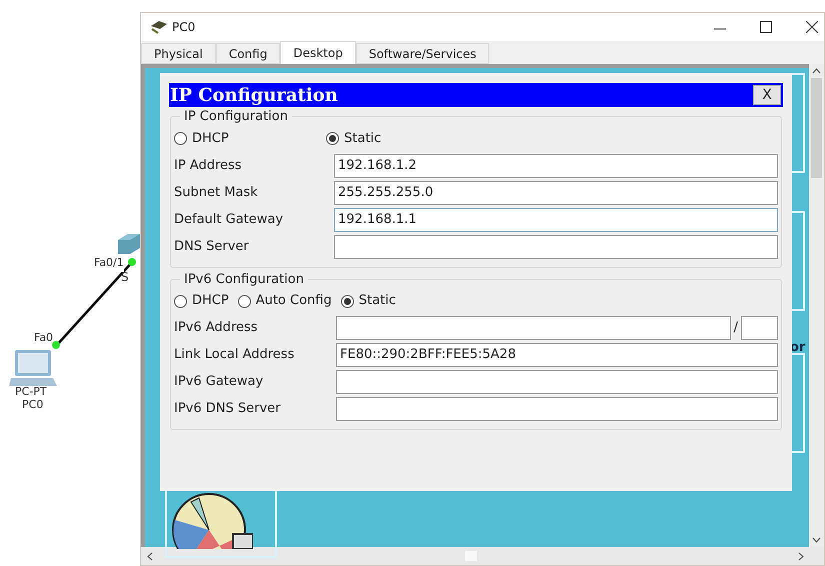 Image resolution: width=825 pixels, height=566 pixels. What do you see at coordinates (801, 556) in the screenshot?
I see `scroll-right-icon` at bounding box center [801, 556].